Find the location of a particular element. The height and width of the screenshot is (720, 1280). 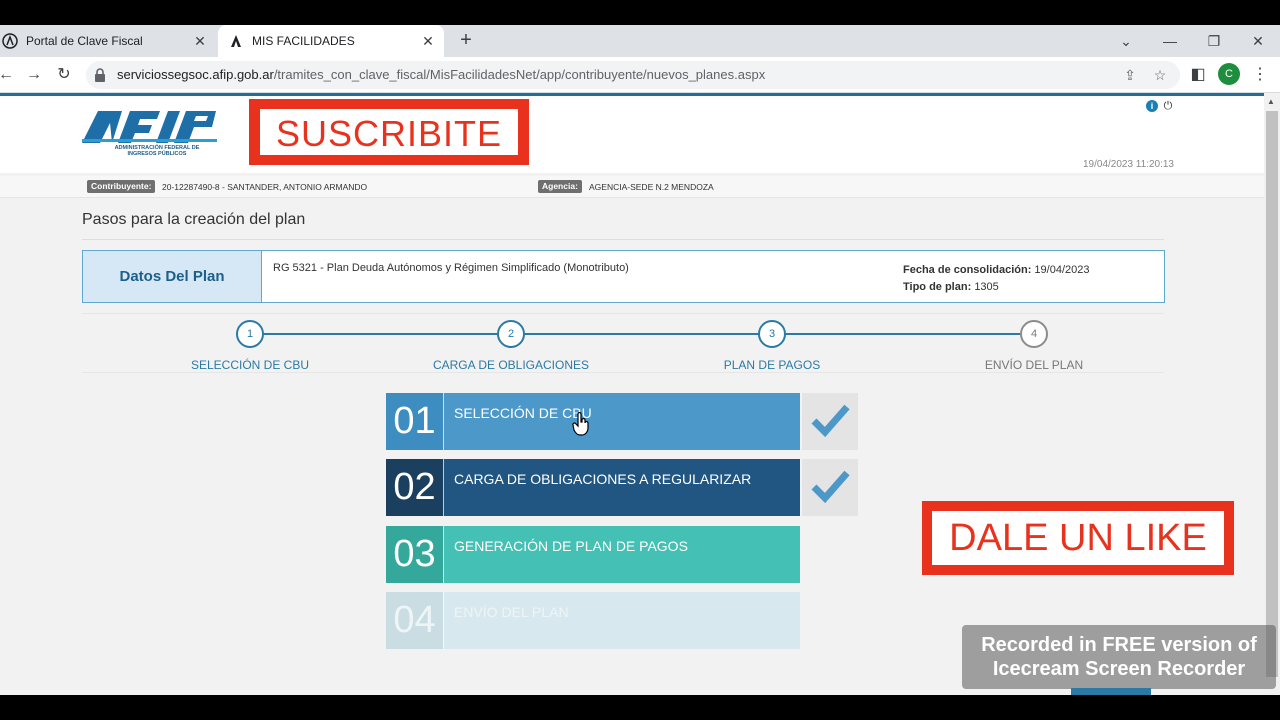

scrollbar-thumb is located at coordinates (1272, 394).